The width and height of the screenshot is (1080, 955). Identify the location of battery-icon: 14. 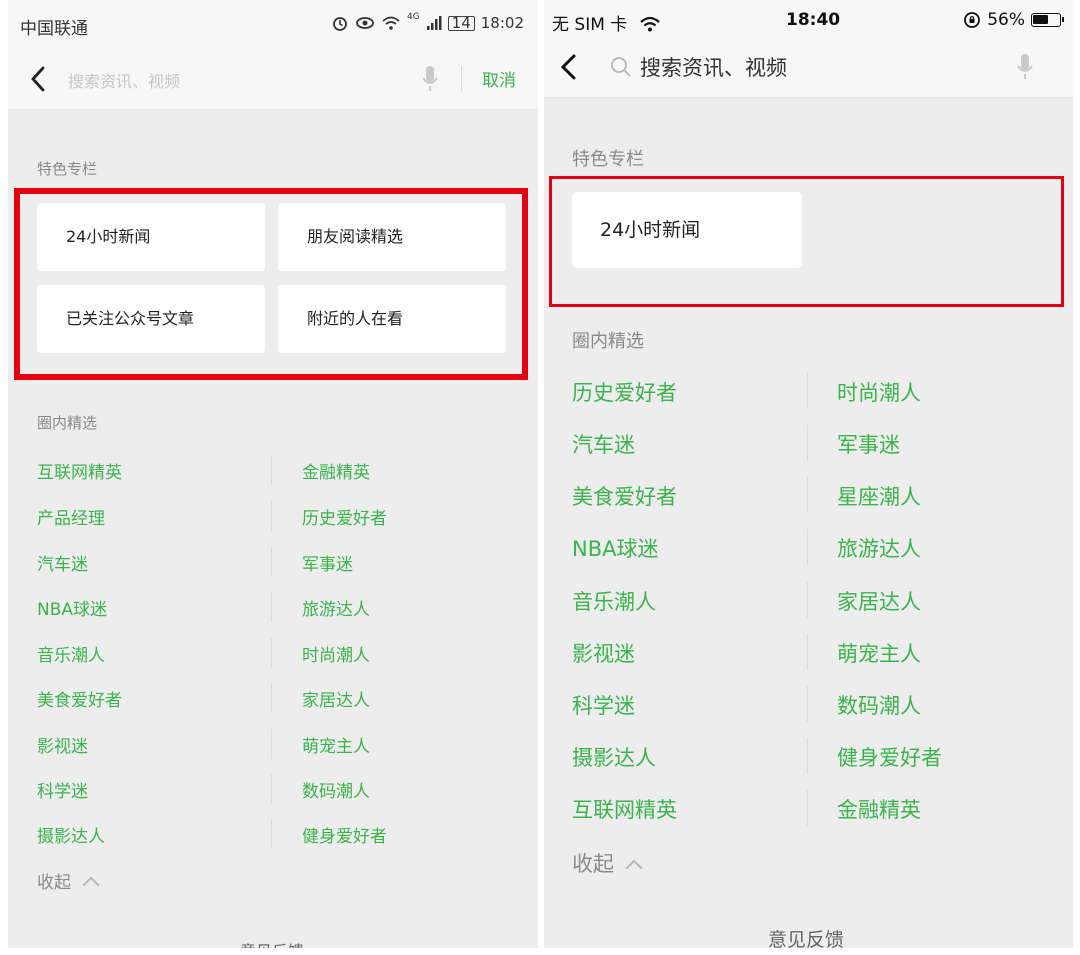
(461, 23).